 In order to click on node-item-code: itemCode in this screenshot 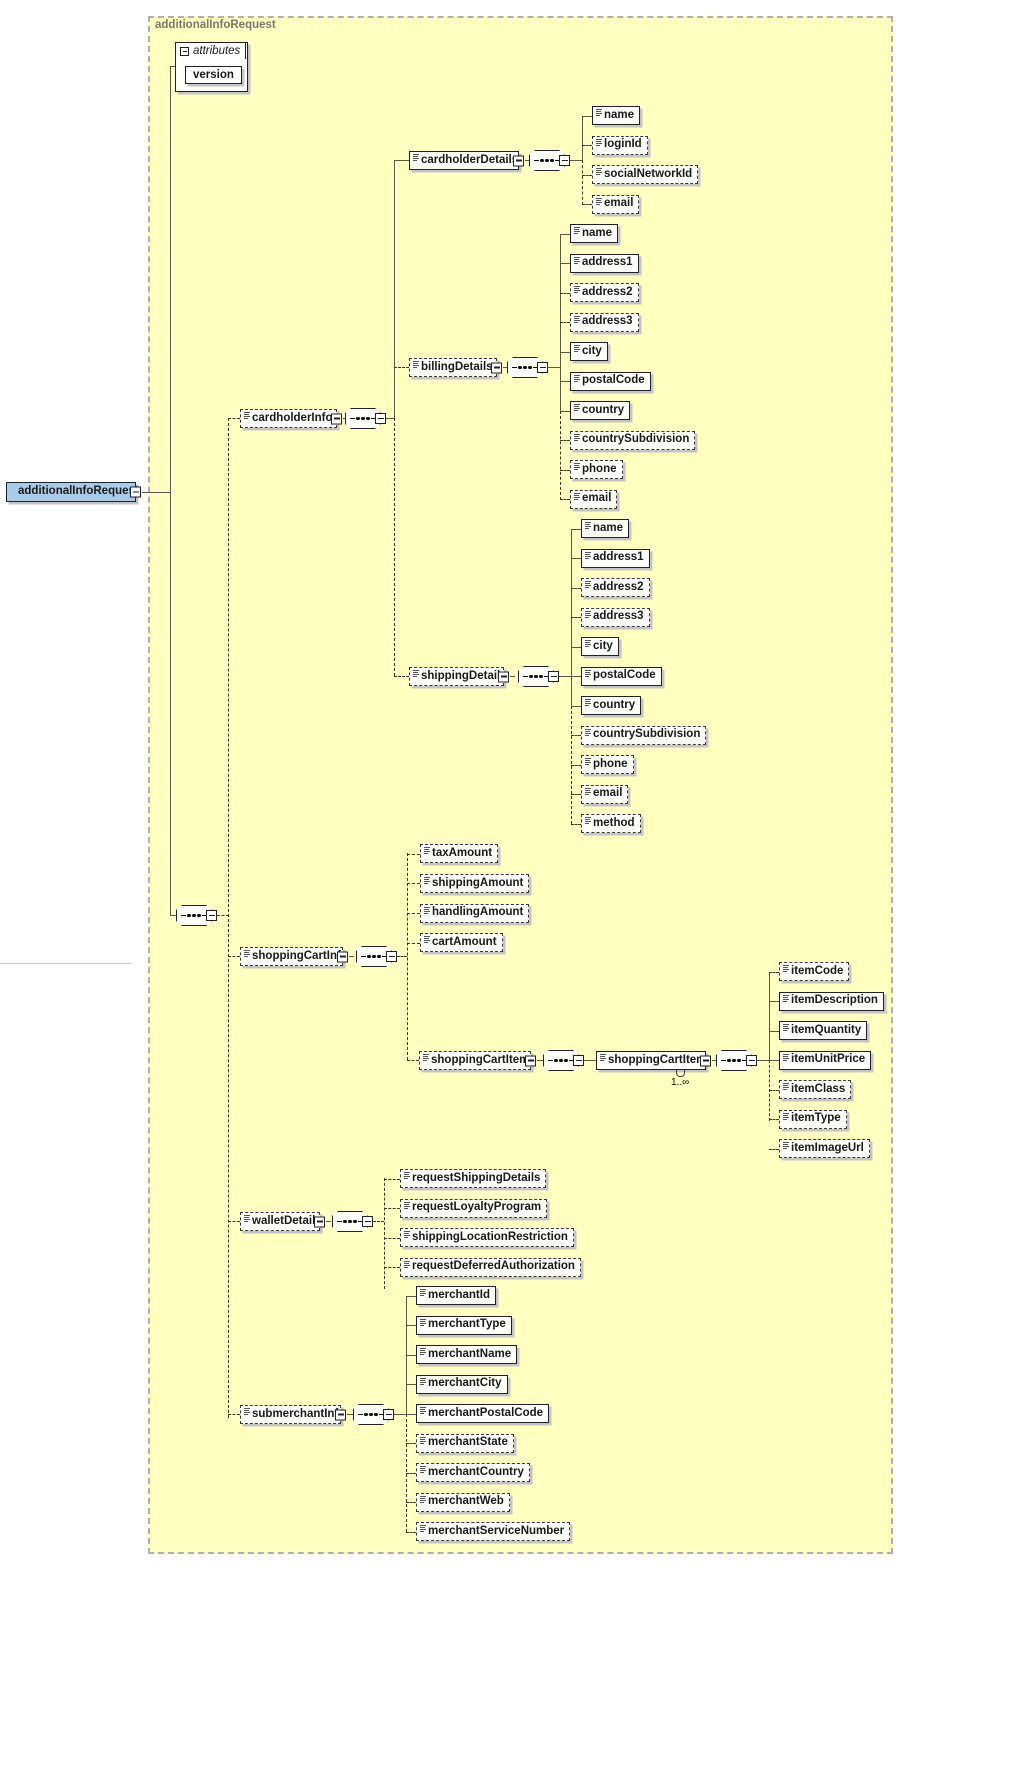, I will do `click(814, 971)`.